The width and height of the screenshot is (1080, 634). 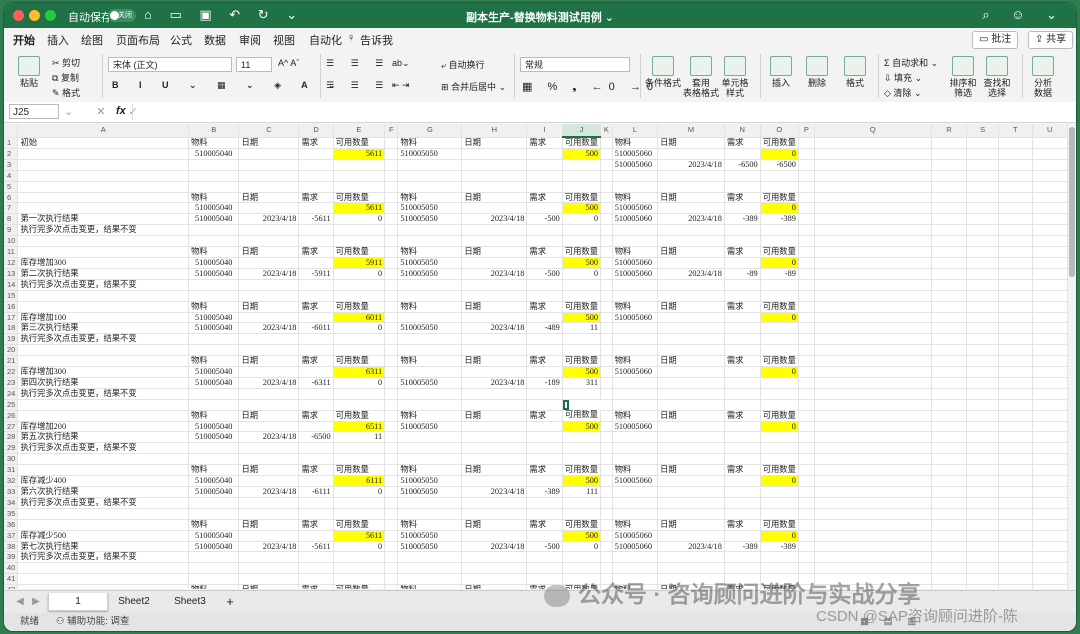 What do you see at coordinates (92, 40) in the screenshot?
I see `tab-draw: 绘图` at bounding box center [92, 40].